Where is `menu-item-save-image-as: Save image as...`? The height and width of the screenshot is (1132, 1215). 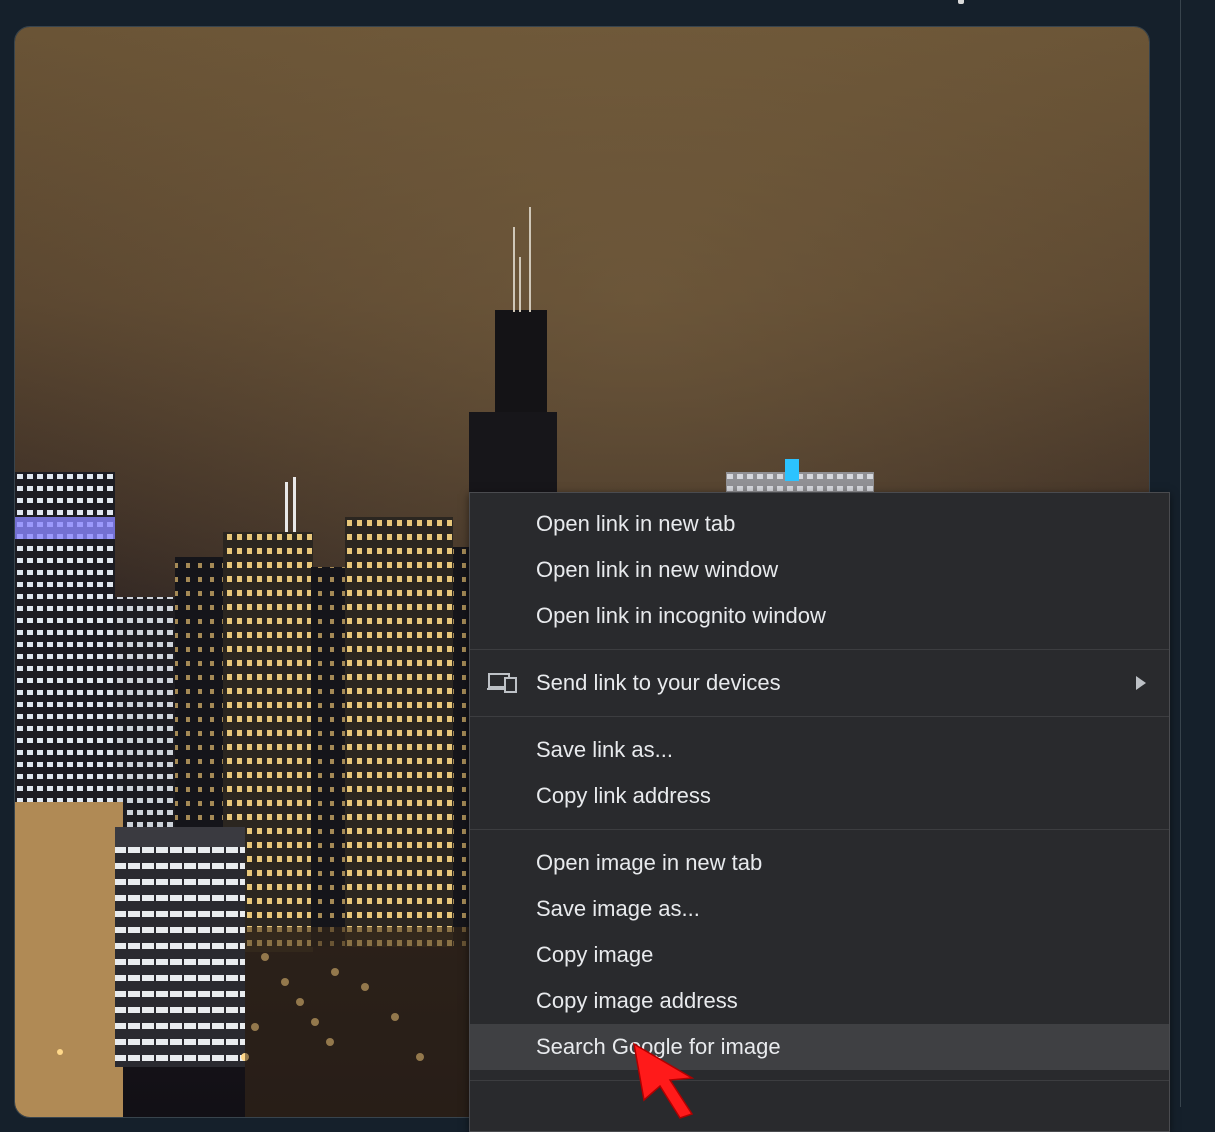
menu-item-save-image-as: Save image as... is located at coordinates (819, 909).